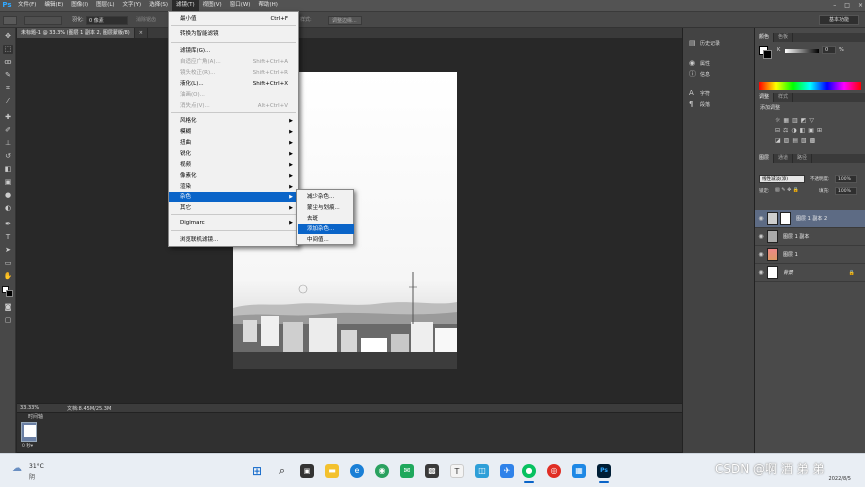 The height and width of the screenshot is (487, 865). What do you see at coordinates (233, 223) in the screenshot?
I see `filter-menu-item: Digimarc ▶` at bounding box center [233, 223].